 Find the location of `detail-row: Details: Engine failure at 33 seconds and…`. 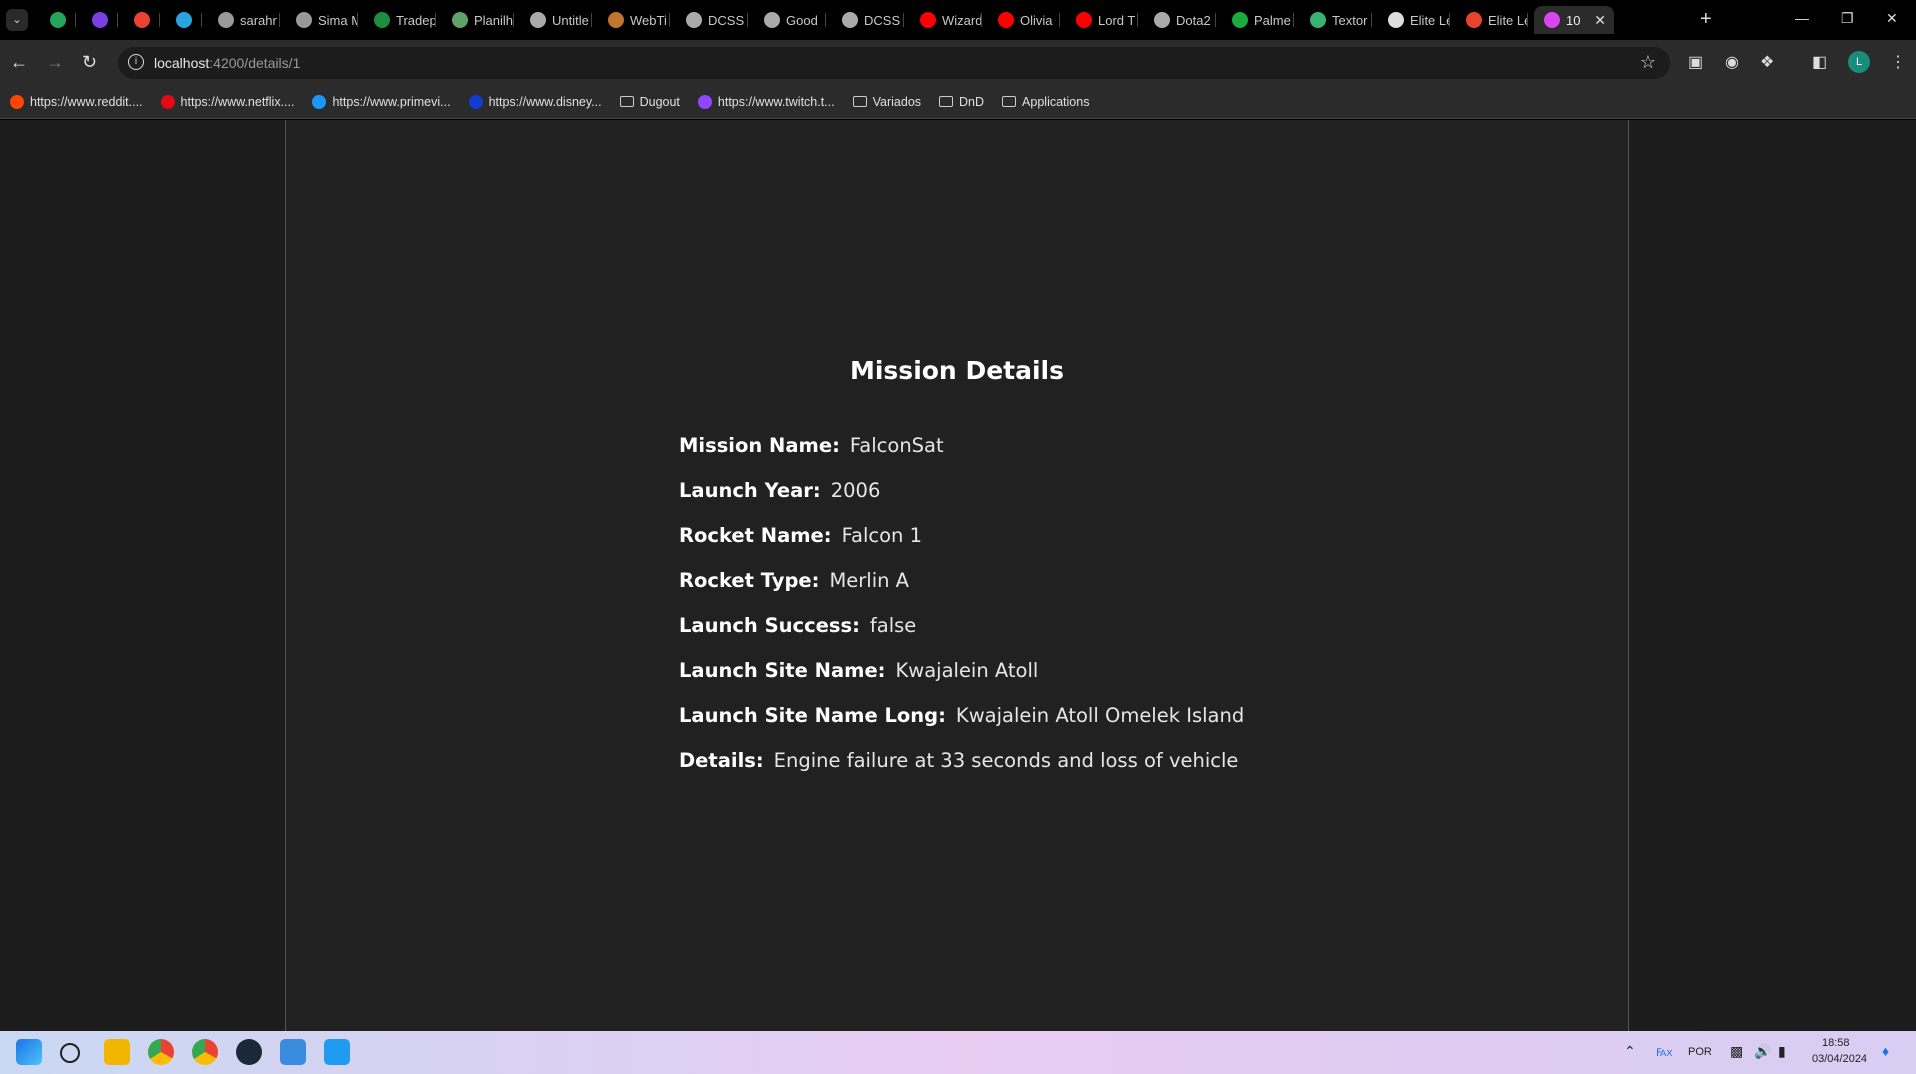

detail-row: Details: Engine failure at 33 seconds and… is located at coordinates (961, 771).